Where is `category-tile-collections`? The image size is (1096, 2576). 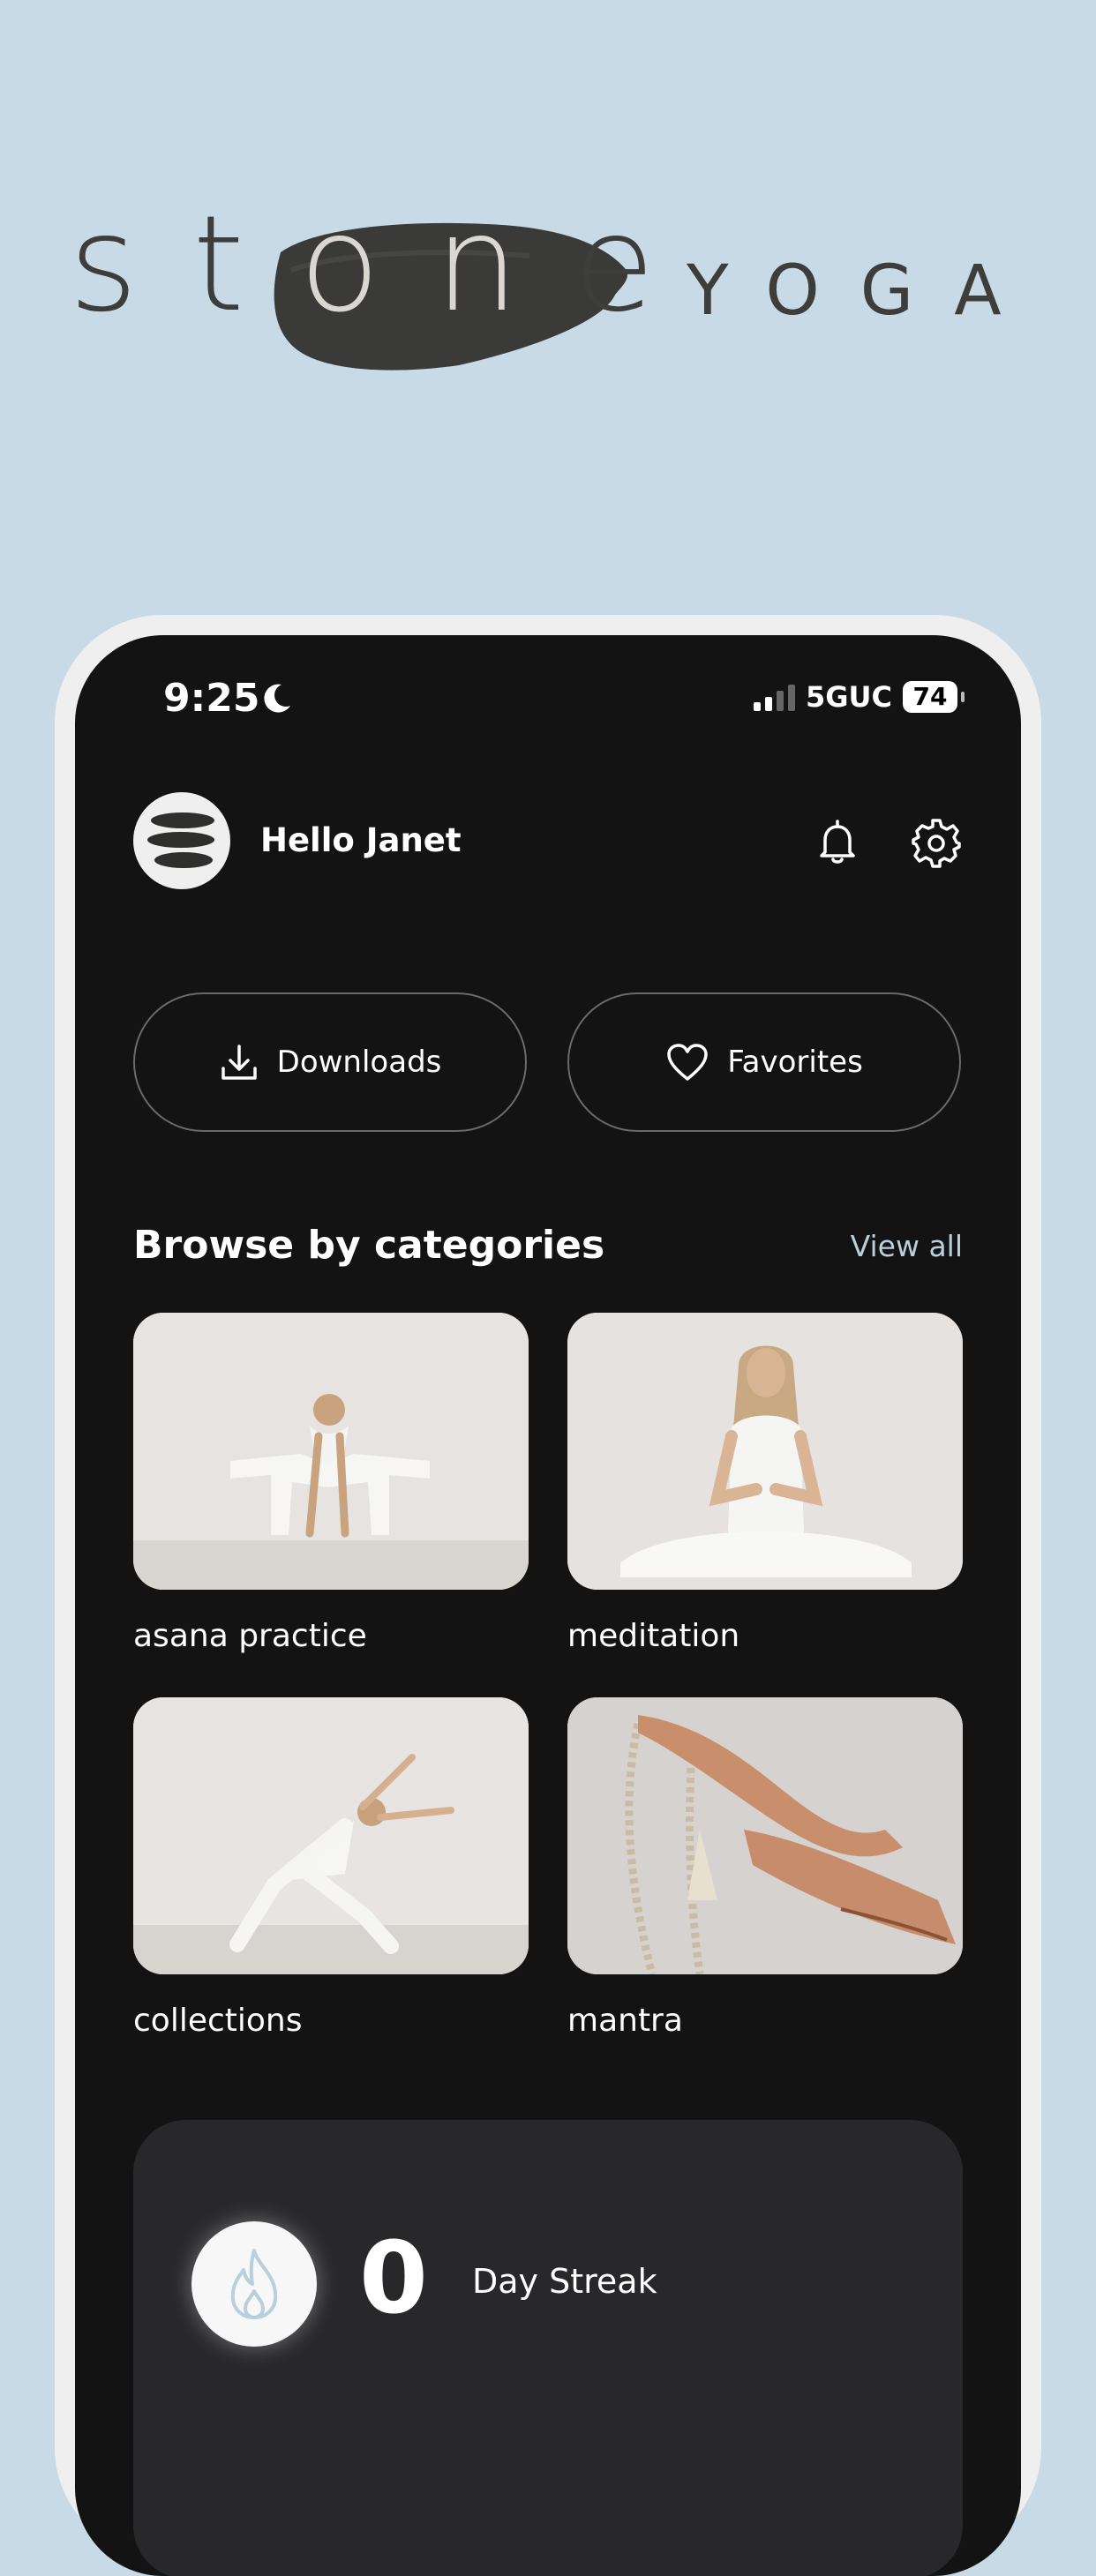
category-tile-collections is located at coordinates (331, 1835).